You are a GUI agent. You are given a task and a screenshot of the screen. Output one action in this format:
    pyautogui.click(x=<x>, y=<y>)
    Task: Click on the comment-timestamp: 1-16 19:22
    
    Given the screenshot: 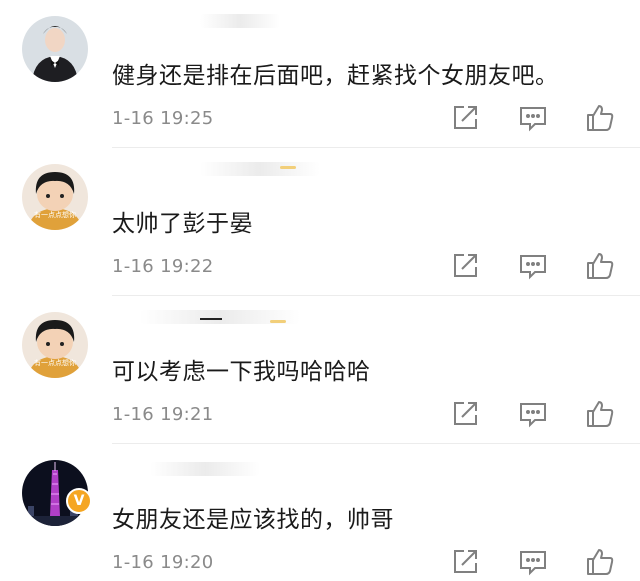 What is the action you would take?
    pyautogui.click(x=163, y=266)
    